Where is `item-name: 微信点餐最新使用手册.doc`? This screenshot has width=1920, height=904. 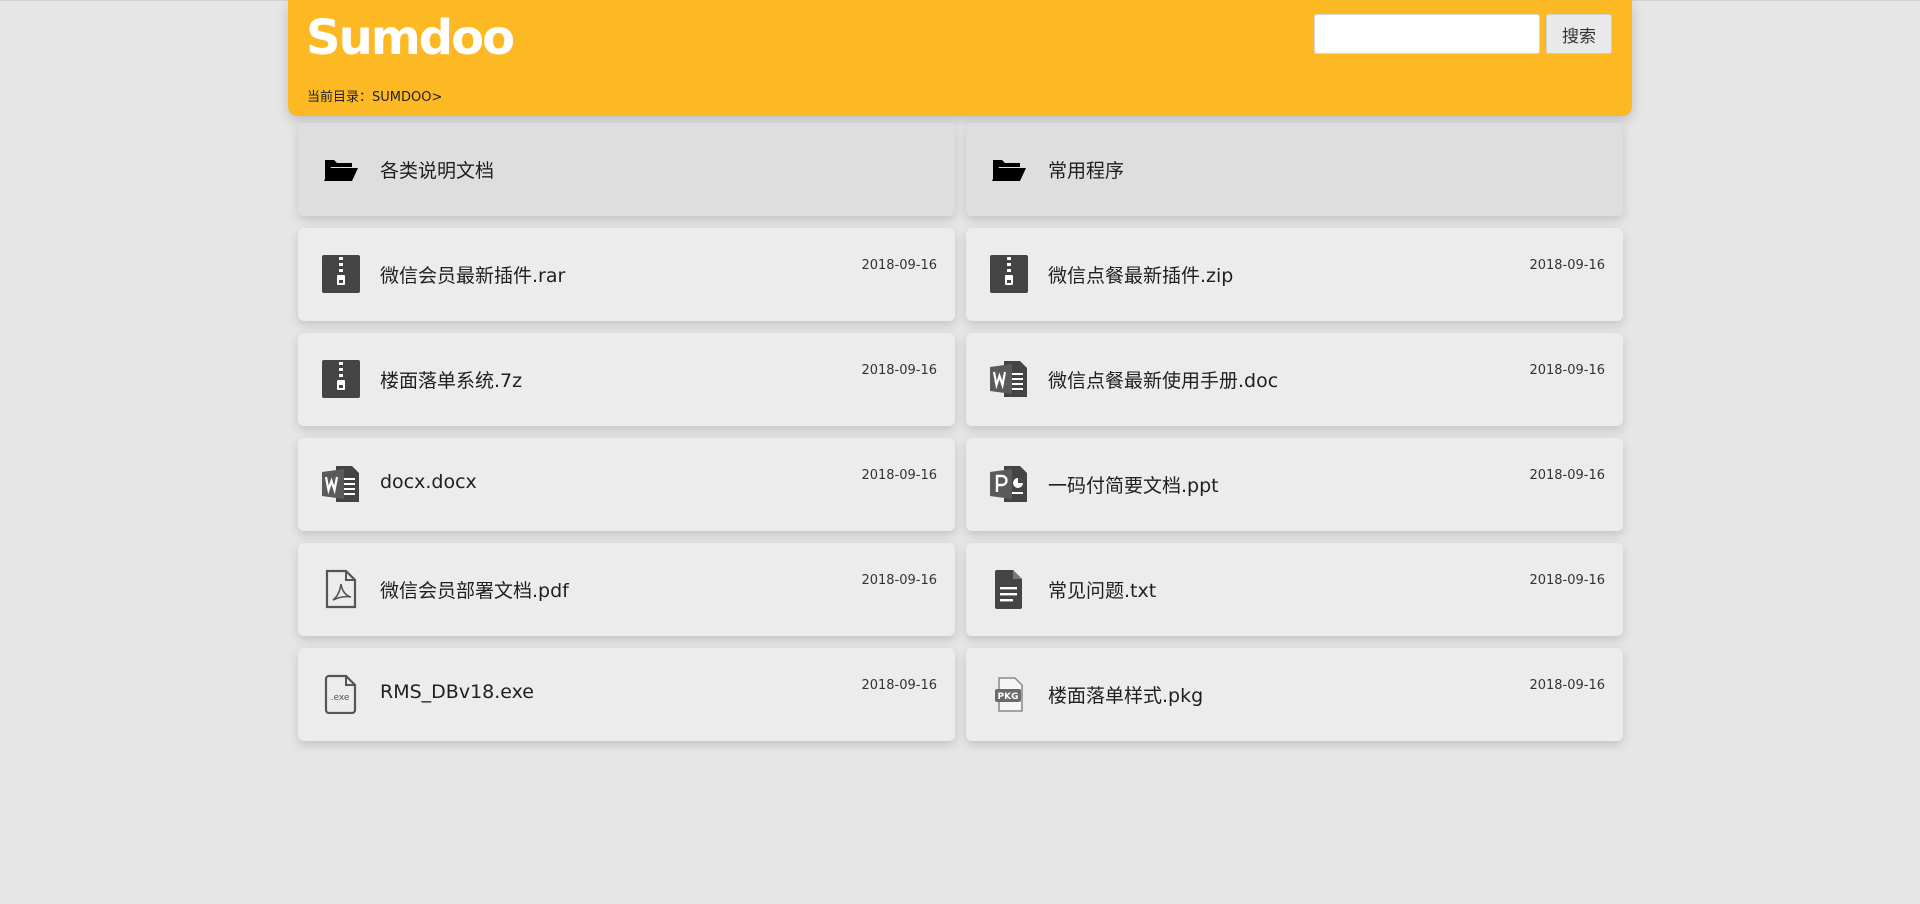
item-name: 微信点餐最新使用手册.doc is located at coordinates (1163, 381).